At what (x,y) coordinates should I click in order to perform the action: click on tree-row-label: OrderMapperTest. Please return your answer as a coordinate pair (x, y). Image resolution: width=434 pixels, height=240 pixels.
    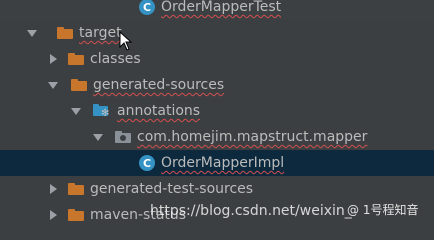
    Looking at the image, I should click on (221, 7).